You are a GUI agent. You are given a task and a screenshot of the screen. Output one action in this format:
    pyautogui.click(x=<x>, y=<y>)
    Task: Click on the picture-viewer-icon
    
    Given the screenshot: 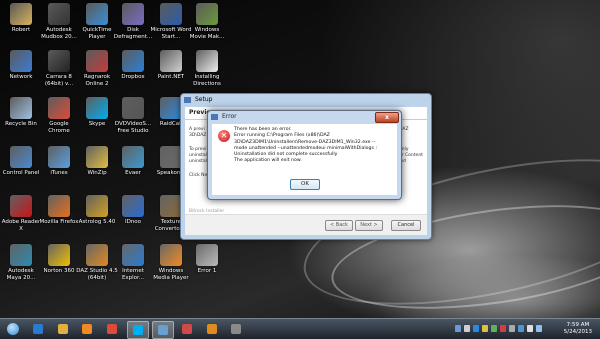 What is the action you would take?
    pyautogui.click(x=163, y=330)
    